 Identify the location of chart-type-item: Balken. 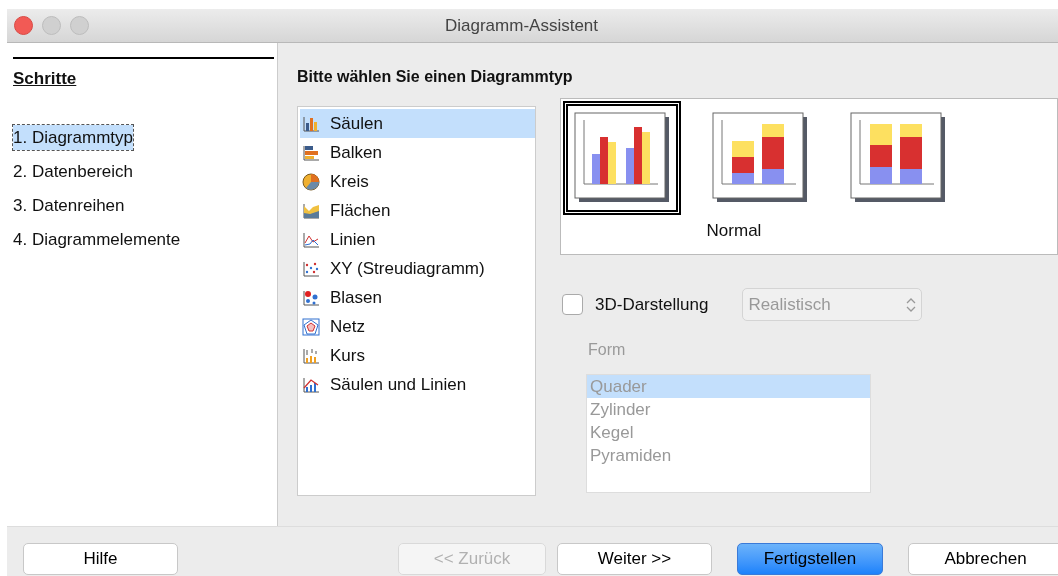
(417, 152).